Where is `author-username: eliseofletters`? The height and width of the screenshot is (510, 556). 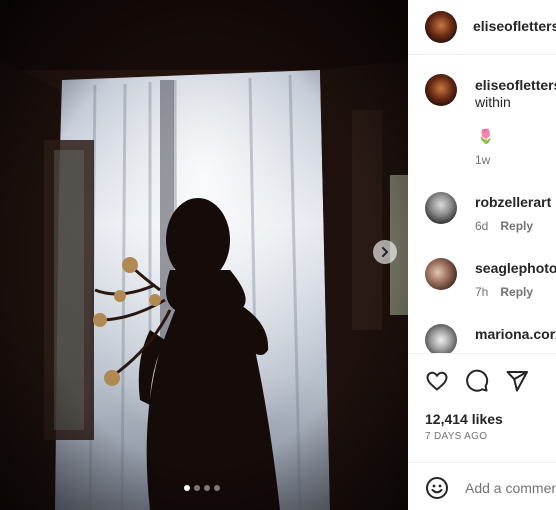 author-username: eliseofletters is located at coordinates (514, 26).